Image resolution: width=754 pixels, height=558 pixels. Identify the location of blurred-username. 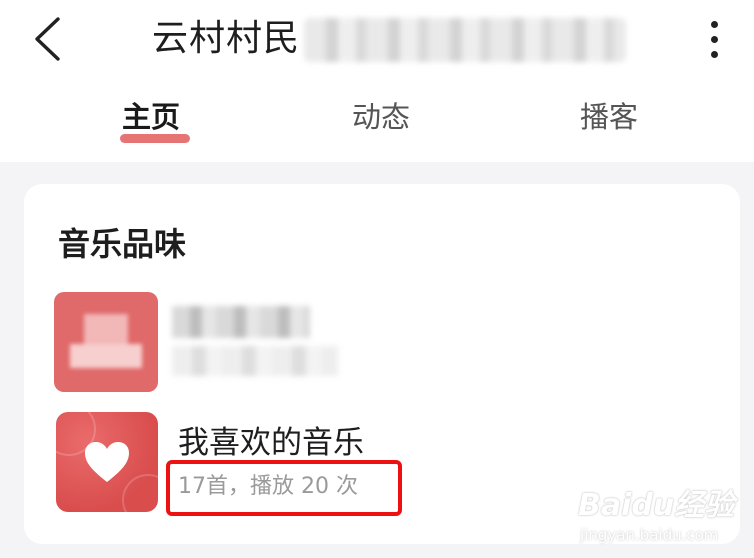
(465, 40).